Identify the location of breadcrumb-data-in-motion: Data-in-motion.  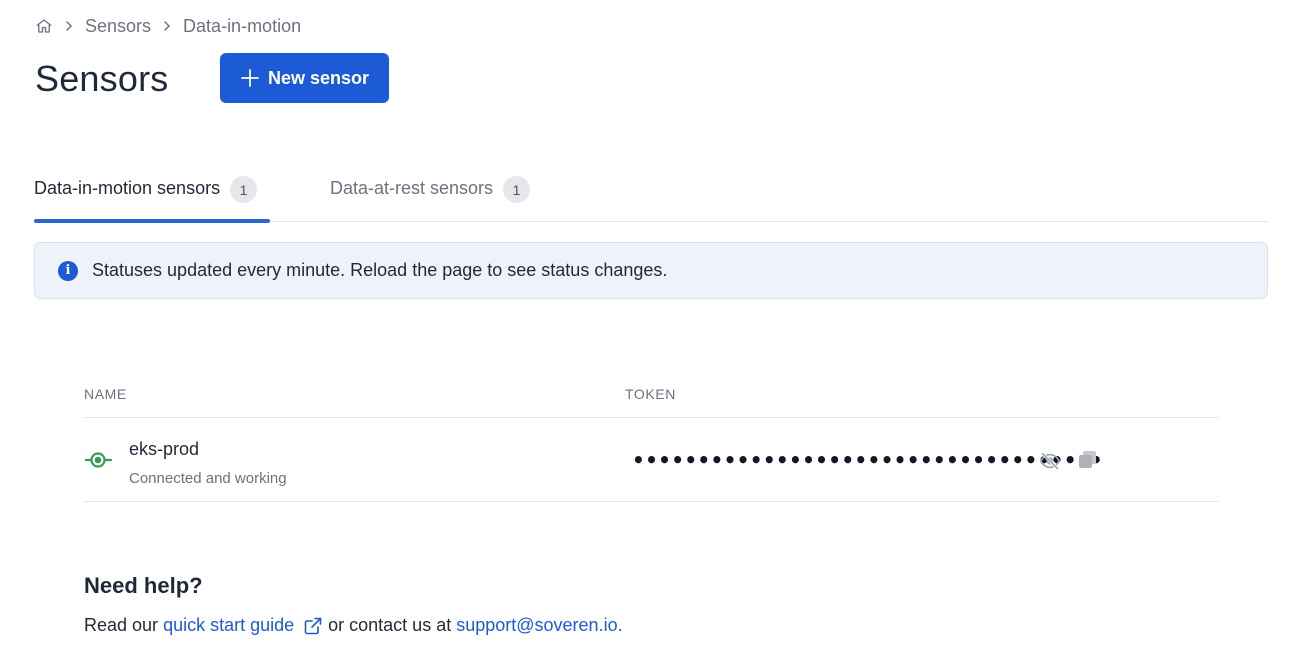
(242, 26).